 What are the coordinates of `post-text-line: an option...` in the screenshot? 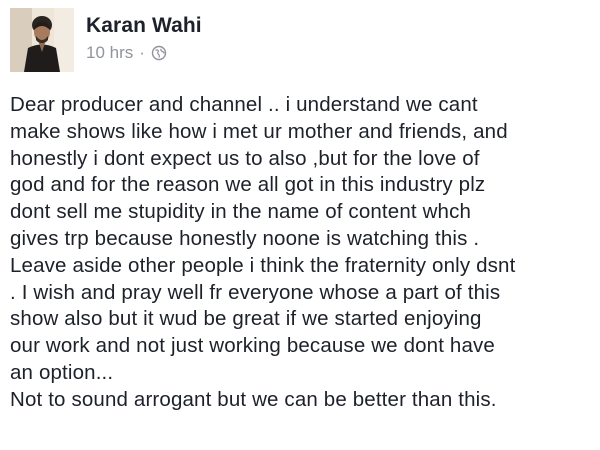 It's located at (62, 372).